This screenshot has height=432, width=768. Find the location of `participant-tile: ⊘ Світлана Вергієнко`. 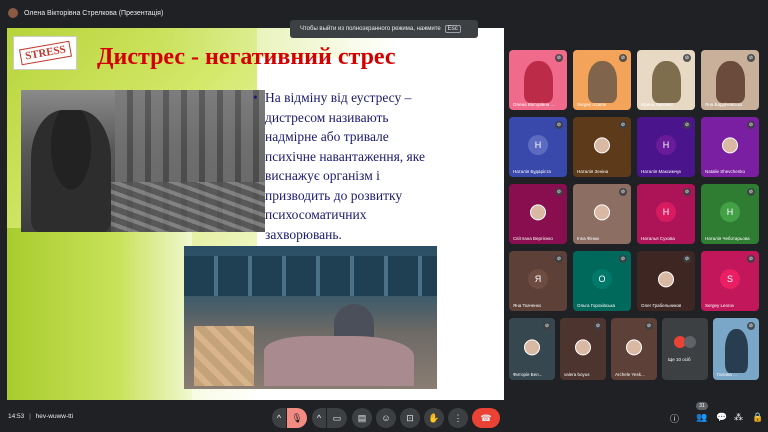

participant-tile: ⊘ Світлана Вергієнко is located at coordinates (538, 214).